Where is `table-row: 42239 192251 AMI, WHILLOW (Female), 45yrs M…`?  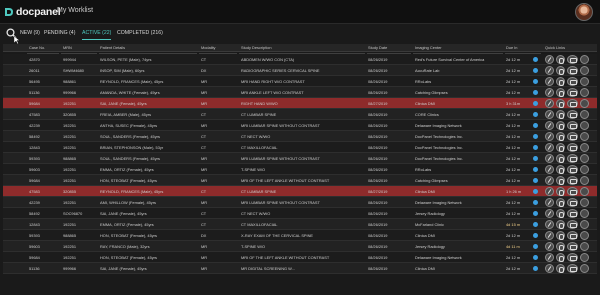 table-row: 42239 192251 AMI, WHILLOW (Female), 45yrs M… is located at coordinates (300, 202).